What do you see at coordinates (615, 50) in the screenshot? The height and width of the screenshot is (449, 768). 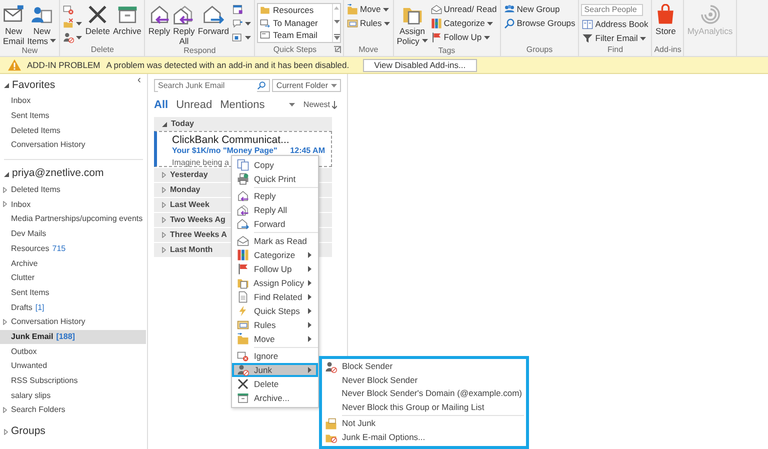 I see `ribbon-group-label: Find` at bounding box center [615, 50].